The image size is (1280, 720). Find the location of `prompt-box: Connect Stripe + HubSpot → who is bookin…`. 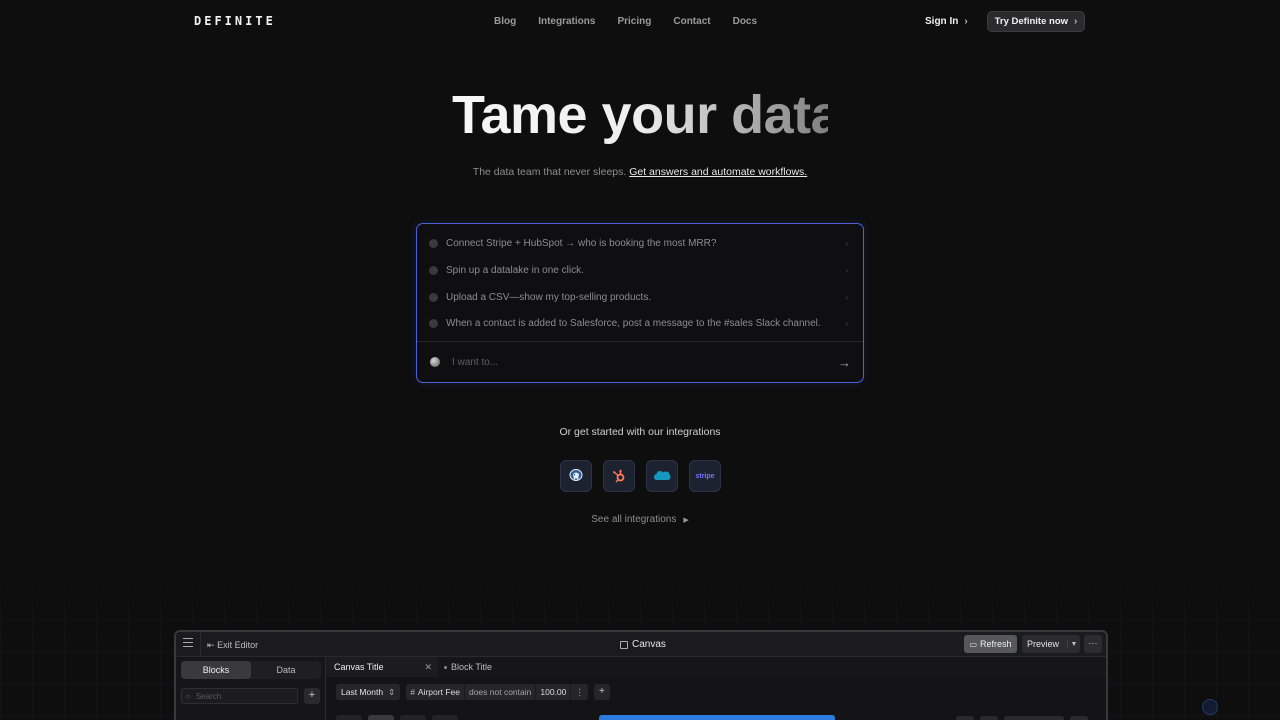

prompt-box: Connect Stripe + HubSpot → who is bookin… is located at coordinates (640, 303).